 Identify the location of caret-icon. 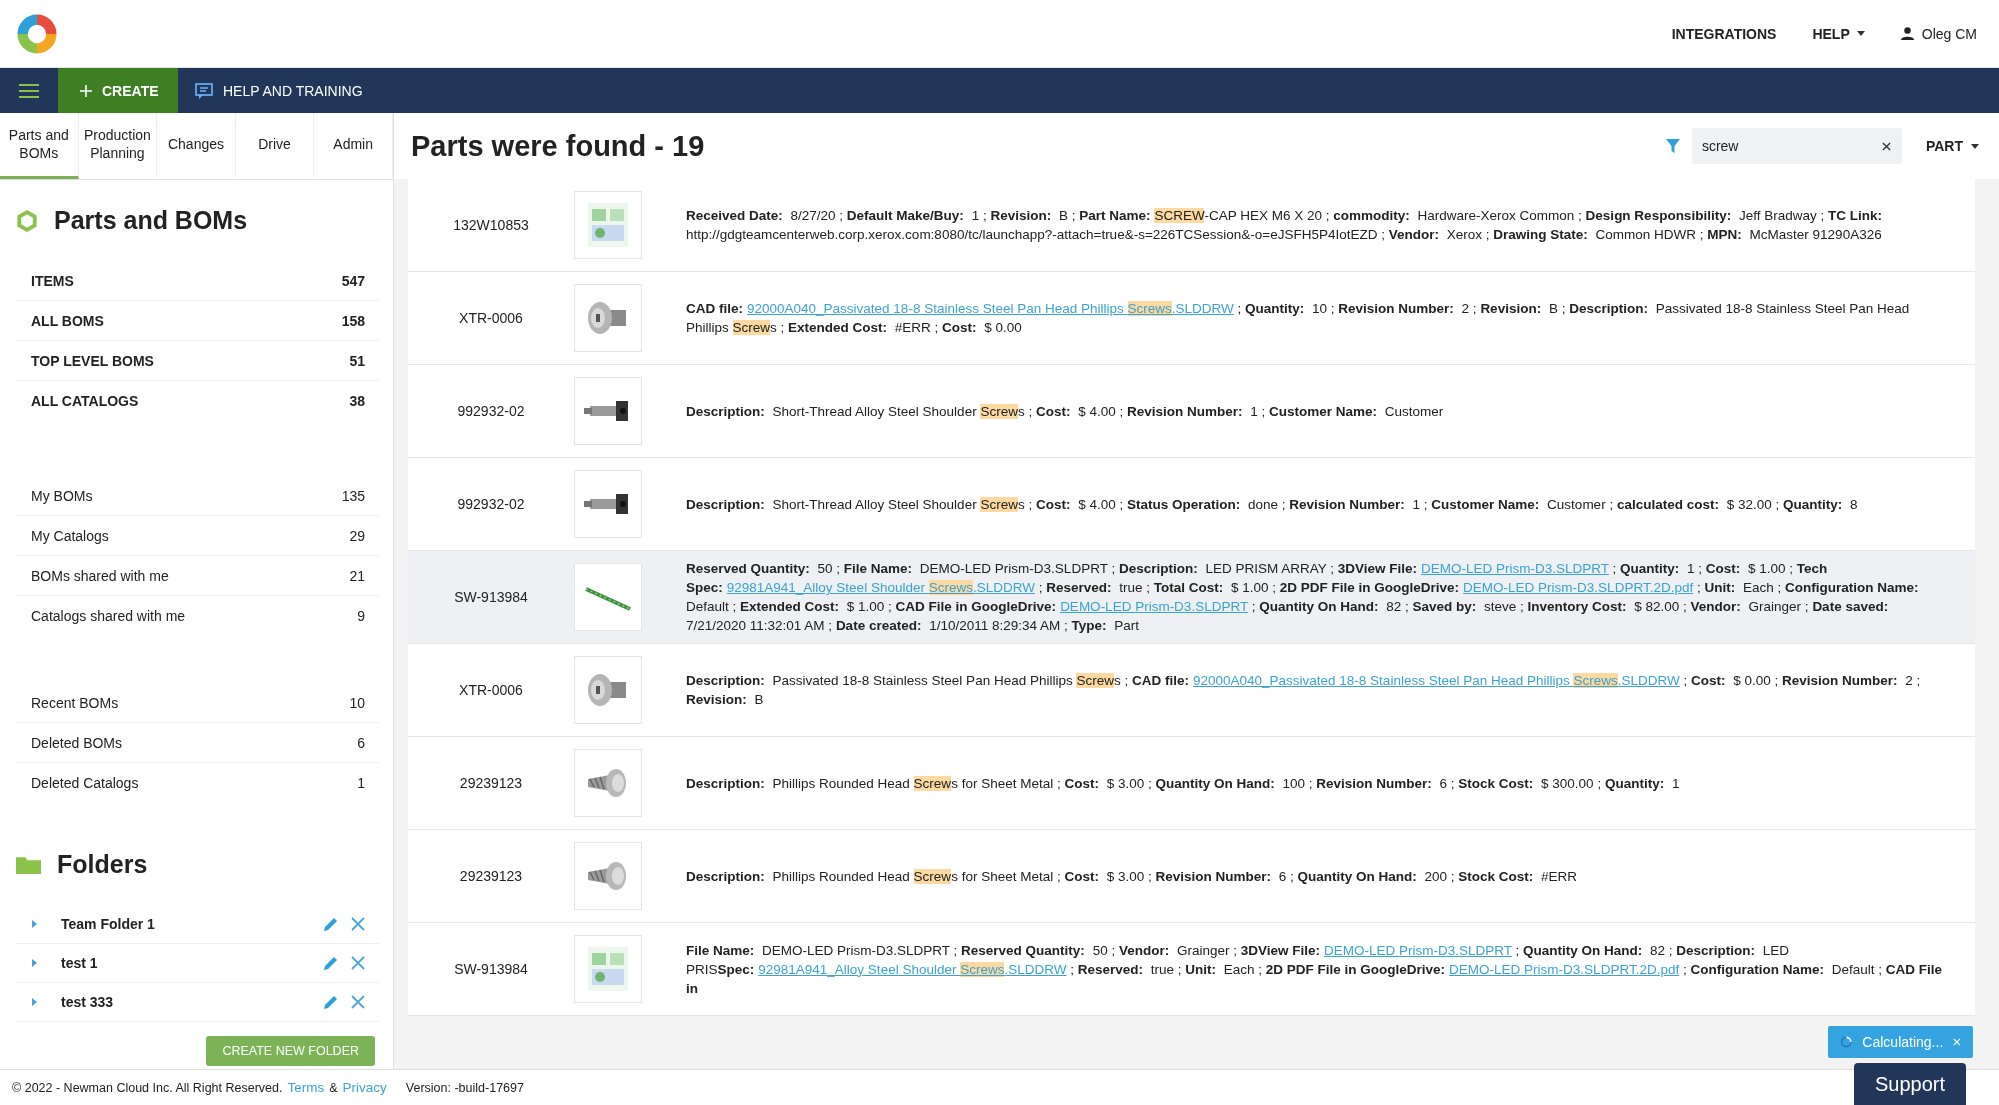
(1975, 146).